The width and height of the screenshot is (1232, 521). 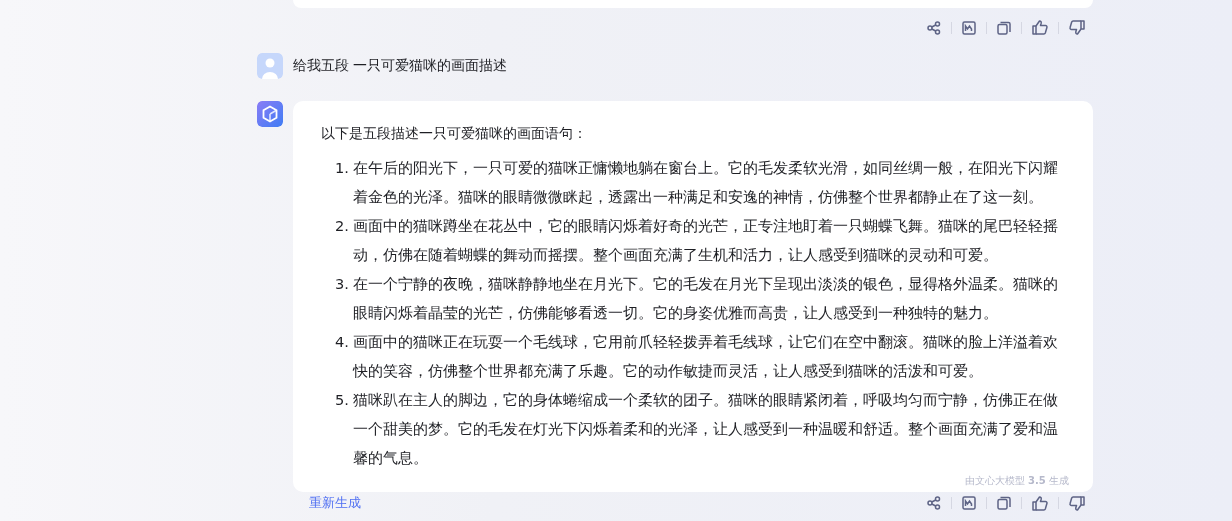 I want to click on list-number: 2., so click(x=342, y=226).